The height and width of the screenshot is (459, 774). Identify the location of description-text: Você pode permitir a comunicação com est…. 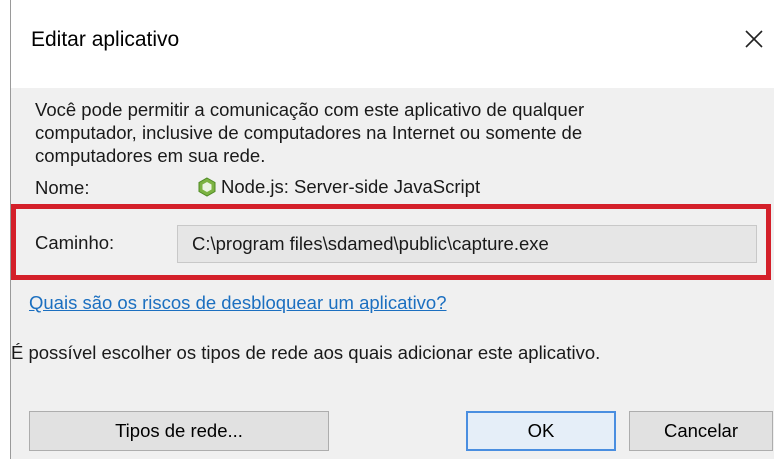
(385, 132).